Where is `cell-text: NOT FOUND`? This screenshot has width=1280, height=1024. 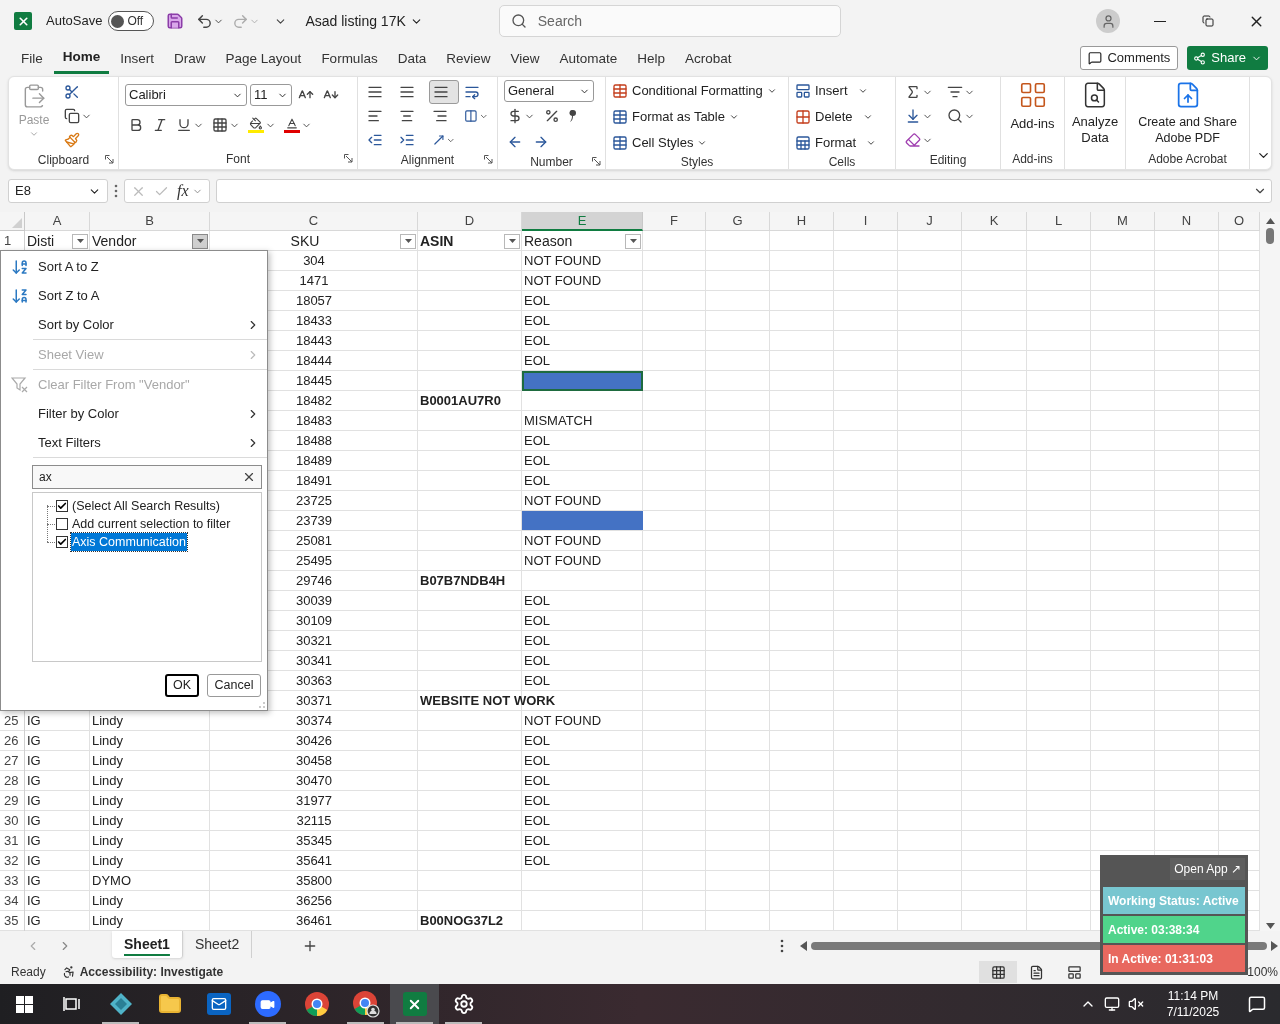
cell-text: NOT FOUND is located at coordinates (563, 541).